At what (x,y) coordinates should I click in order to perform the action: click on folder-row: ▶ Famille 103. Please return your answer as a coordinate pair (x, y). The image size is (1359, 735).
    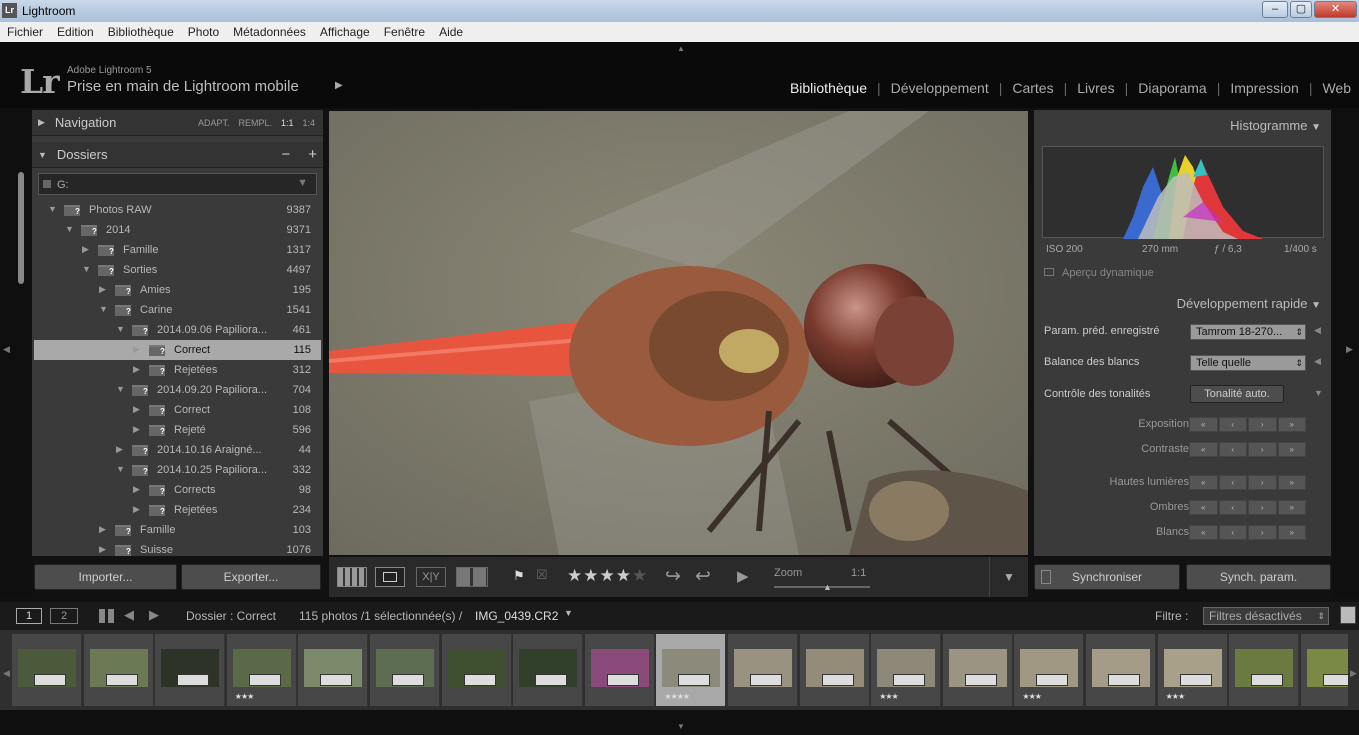
    Looking at the image, I should click on (177, 530).